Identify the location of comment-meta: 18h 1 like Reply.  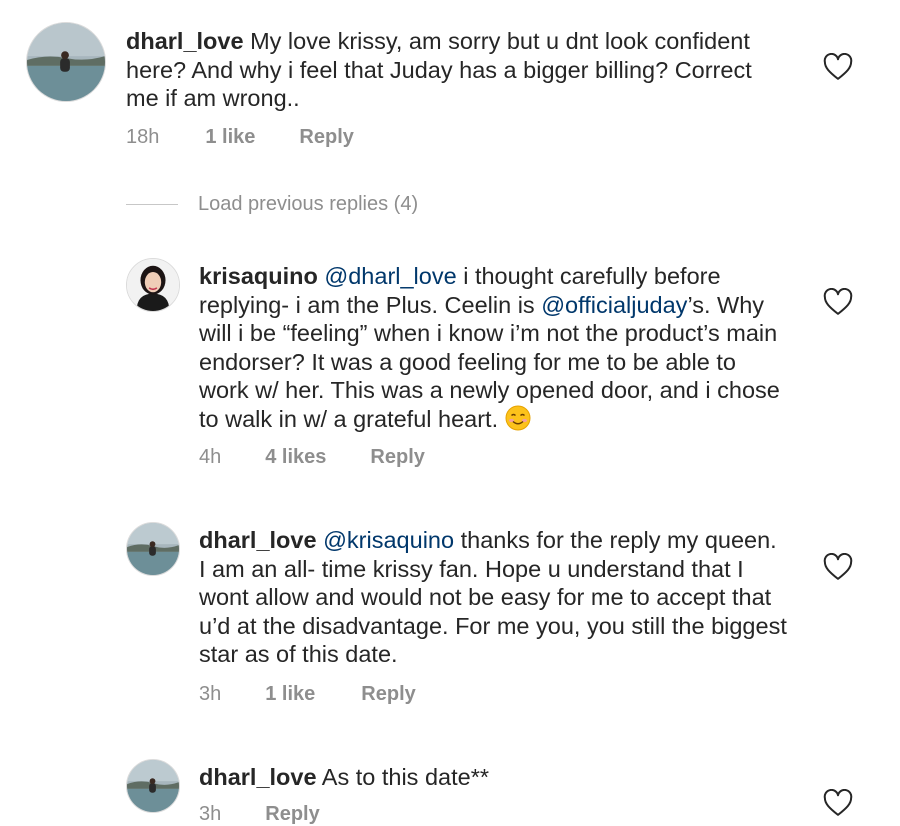
(240, 137).